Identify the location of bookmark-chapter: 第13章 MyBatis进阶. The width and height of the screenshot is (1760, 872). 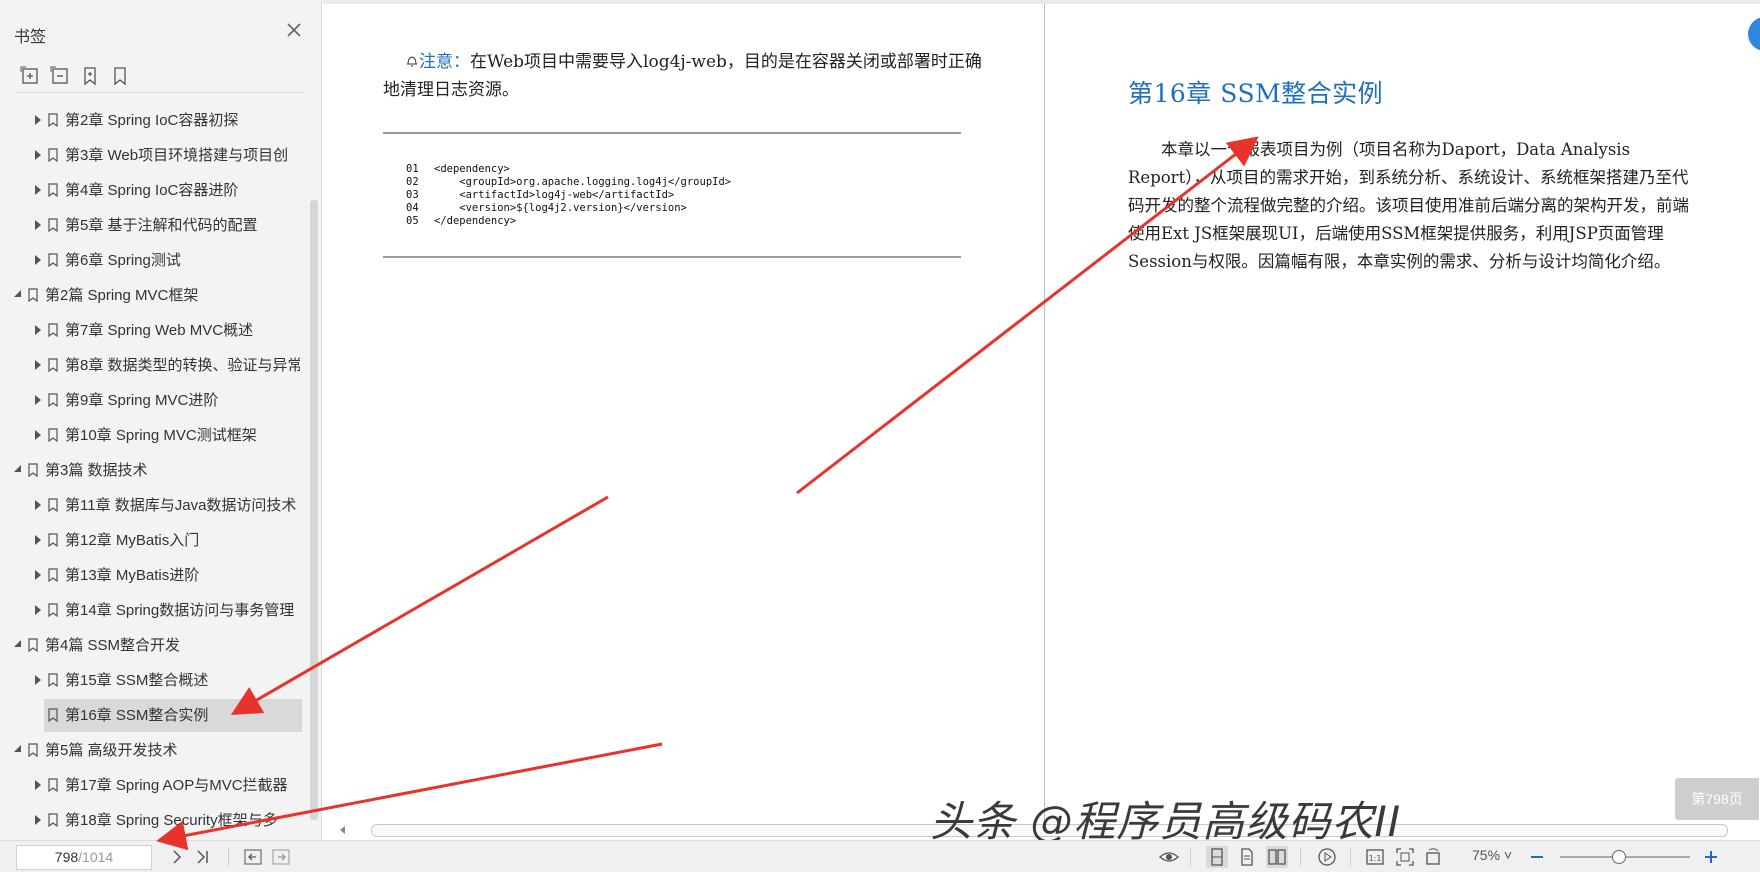
(150, 575).